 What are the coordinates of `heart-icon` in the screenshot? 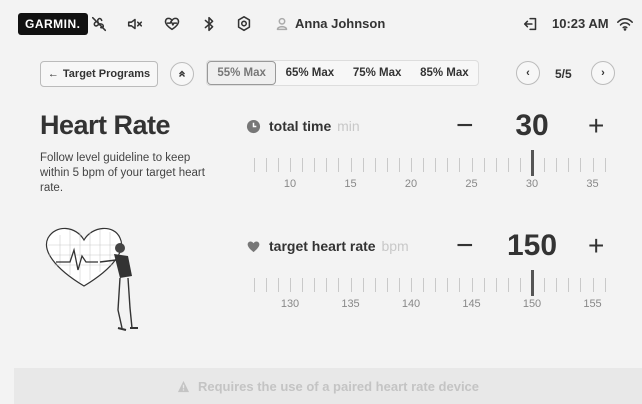 It's located at (253, 246).